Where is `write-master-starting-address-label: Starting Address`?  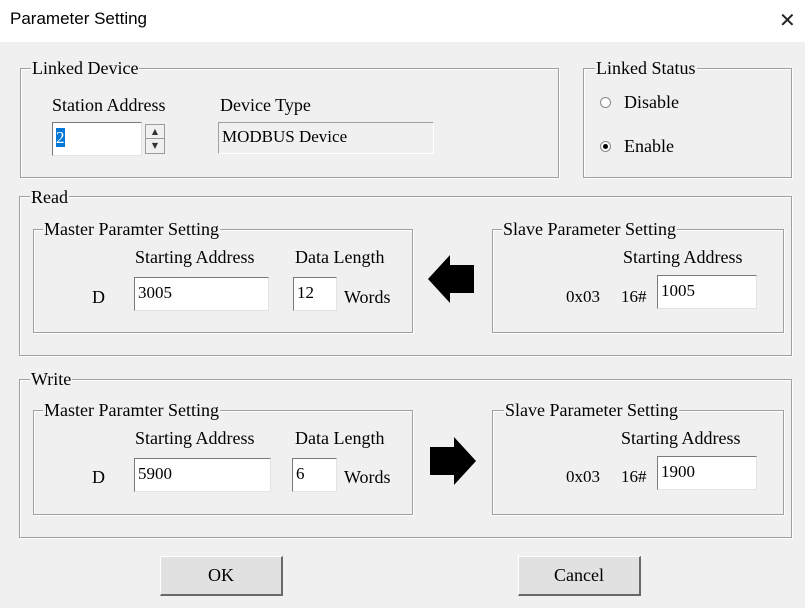 write-master-starting-address-label: Starting Address is located at coordinates (195, 438).